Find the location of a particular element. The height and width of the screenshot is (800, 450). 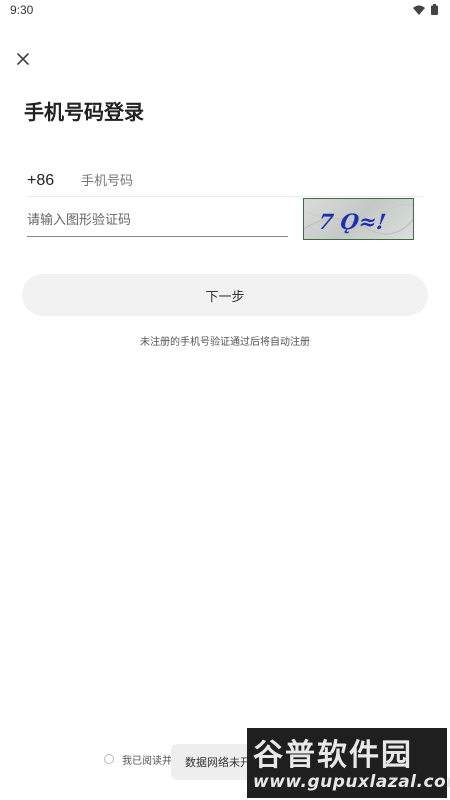

close-icon is located at coordinates (23, 59).